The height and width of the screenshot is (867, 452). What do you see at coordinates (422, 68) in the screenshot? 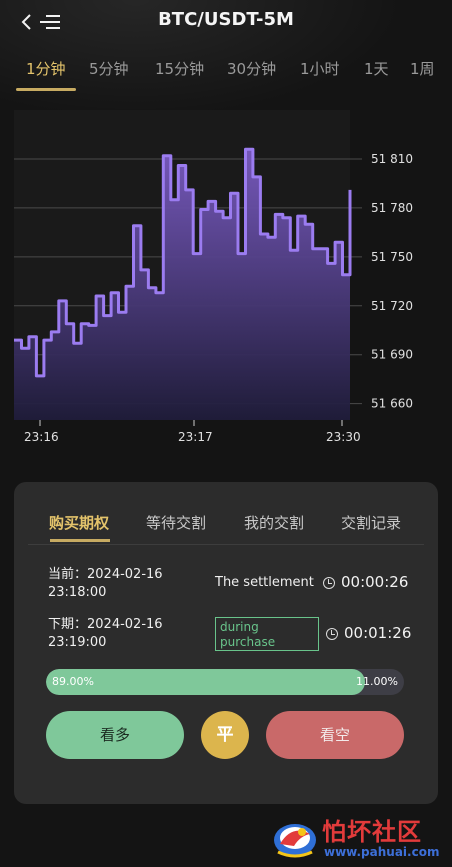
I see `tab-1week: 1周` at bounding box center [422, 68].